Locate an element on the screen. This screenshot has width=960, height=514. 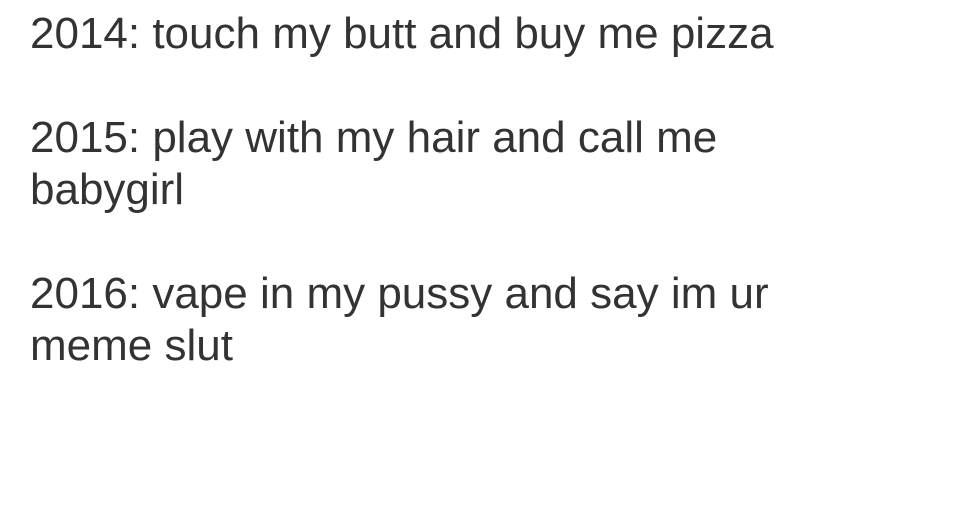
entry-line: 2016: vape in my pussy and say im ur is located at coordinates (399, 293).